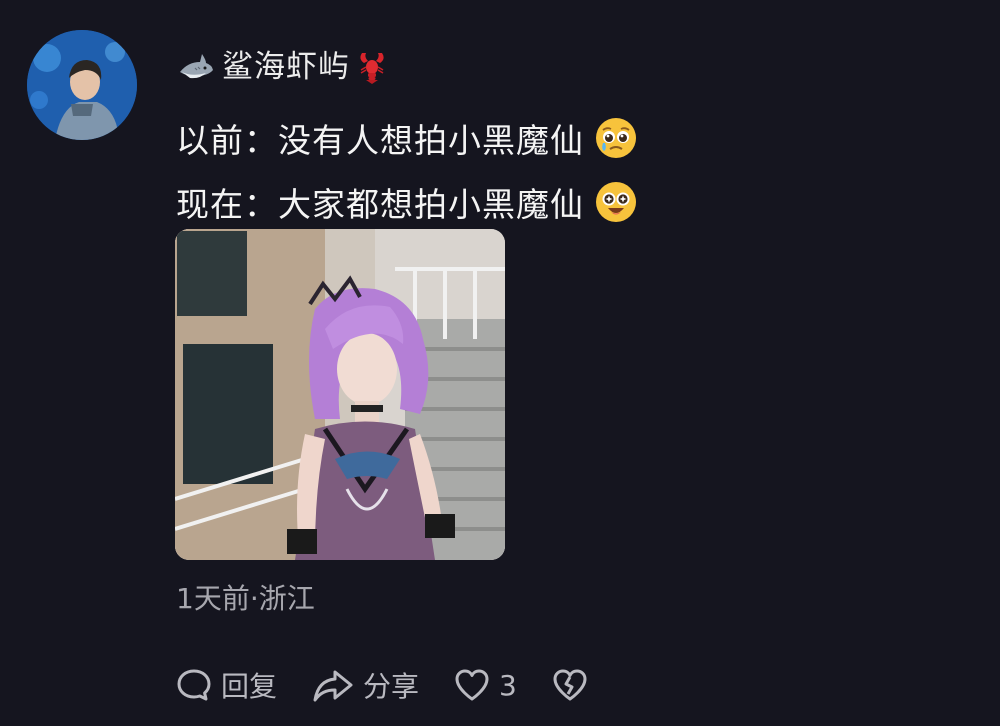  I want to click on broken-heart-icon, so click(570, 685).